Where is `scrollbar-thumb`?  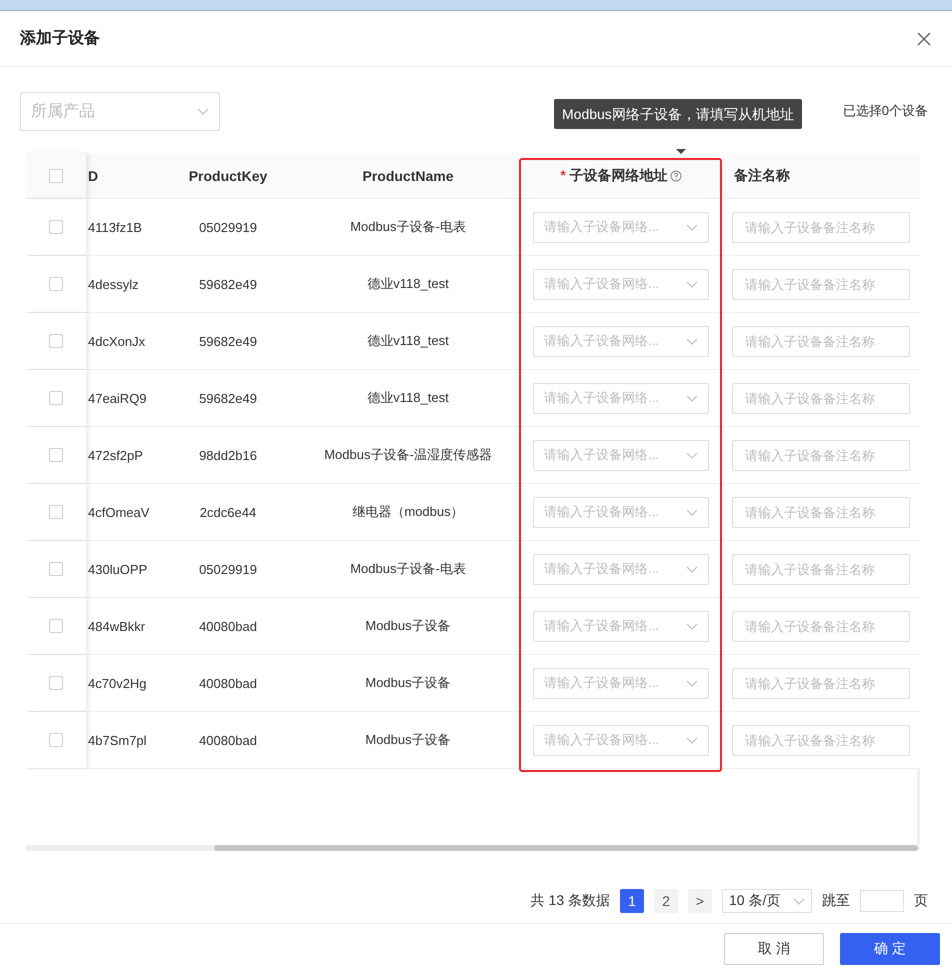
scrollbar-thumb is located at coordinates (566, 848).